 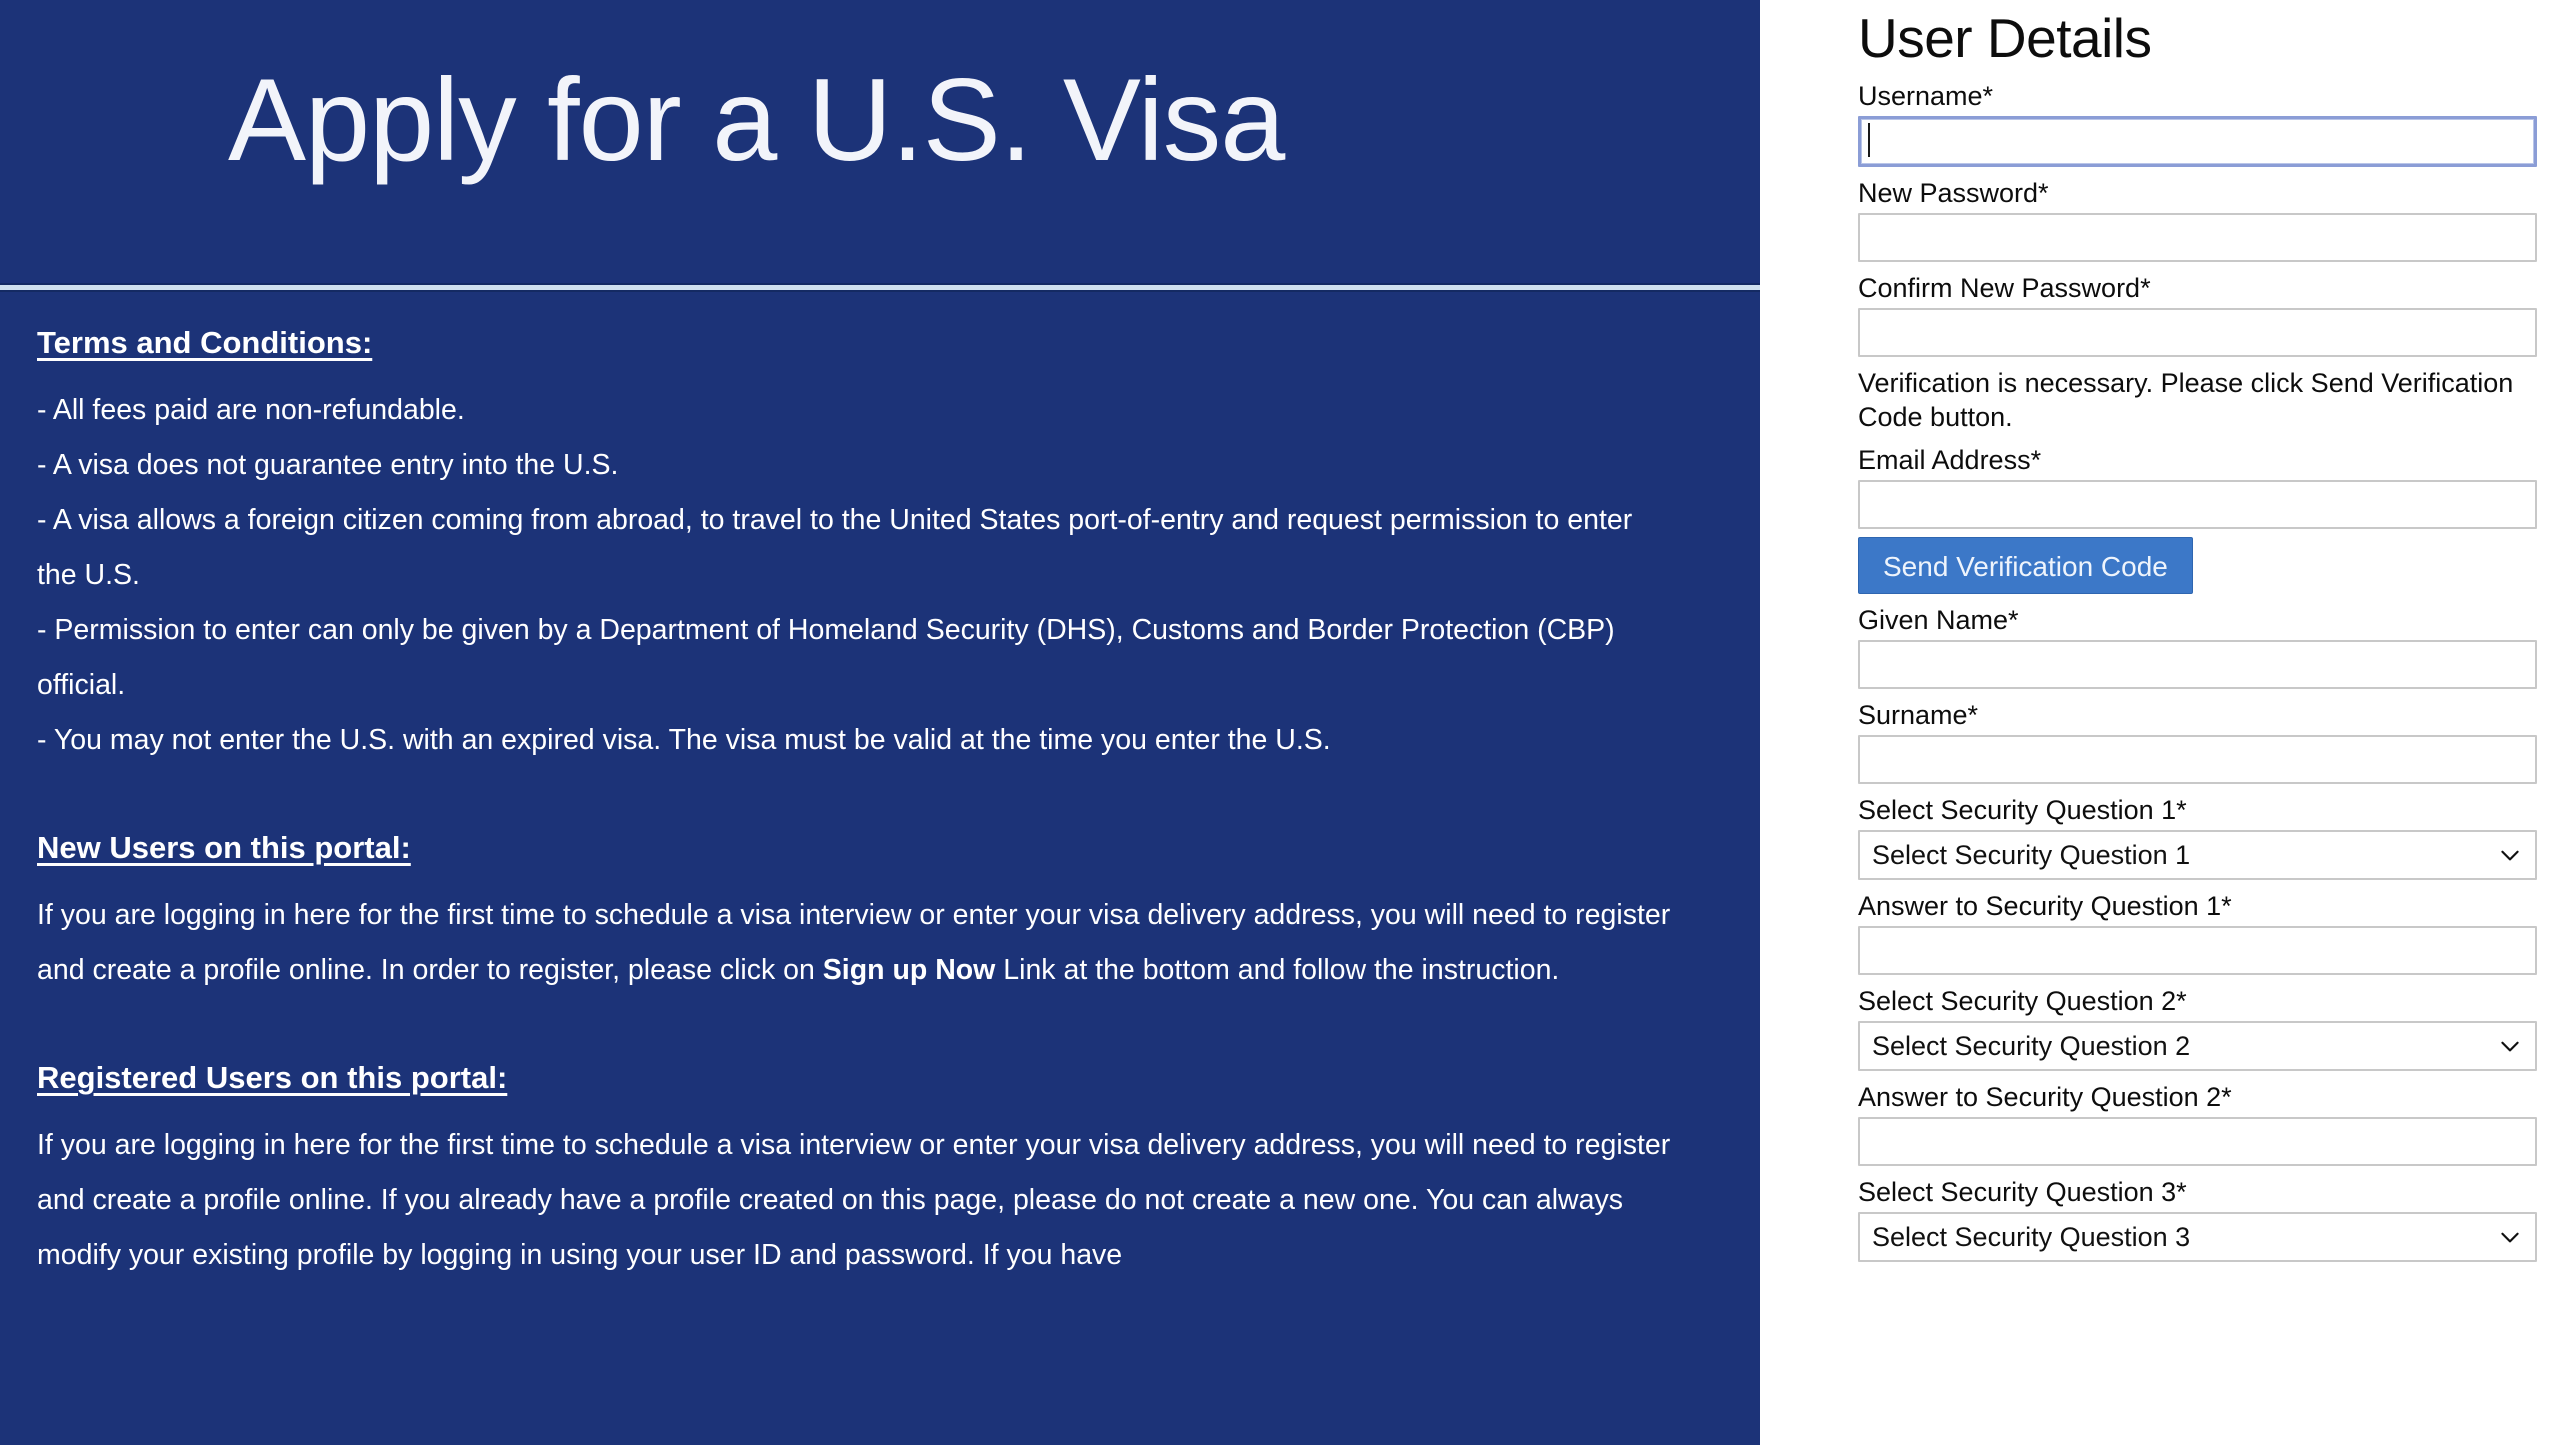 What do you see at coordinates (2197, 504) in the screenshot?
I see `email-input` at bounding box center [2197, 504].